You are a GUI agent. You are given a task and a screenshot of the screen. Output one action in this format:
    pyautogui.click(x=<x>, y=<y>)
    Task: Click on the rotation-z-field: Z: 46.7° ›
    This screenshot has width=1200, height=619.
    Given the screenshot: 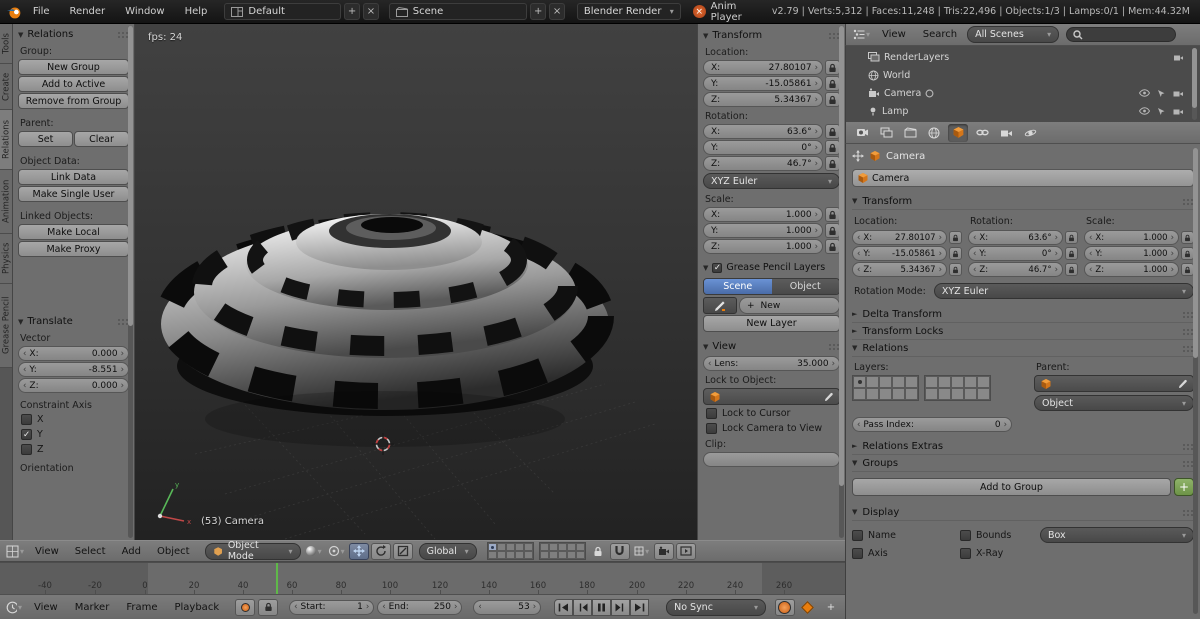 What is the action you would take?
    pyautogui.click(x=763, y=163)
    